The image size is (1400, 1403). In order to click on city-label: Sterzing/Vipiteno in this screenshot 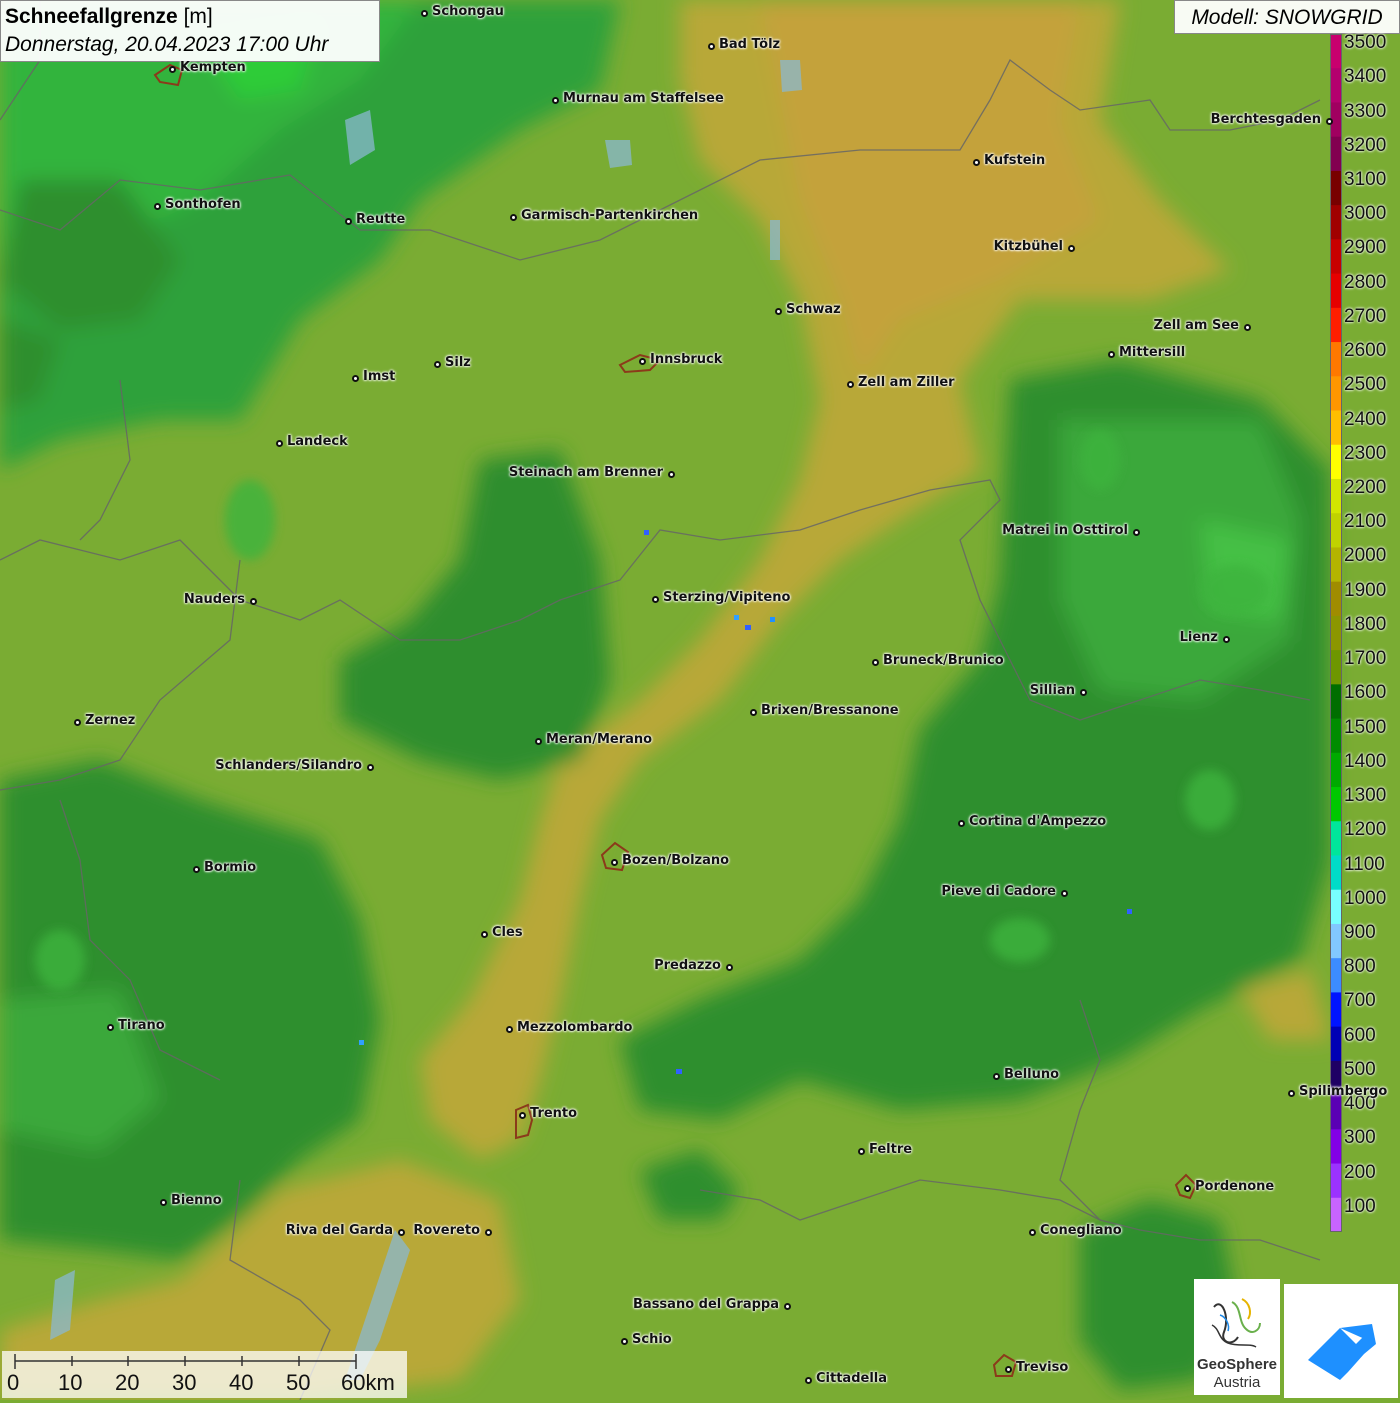, I will do `click(726, 597)`.